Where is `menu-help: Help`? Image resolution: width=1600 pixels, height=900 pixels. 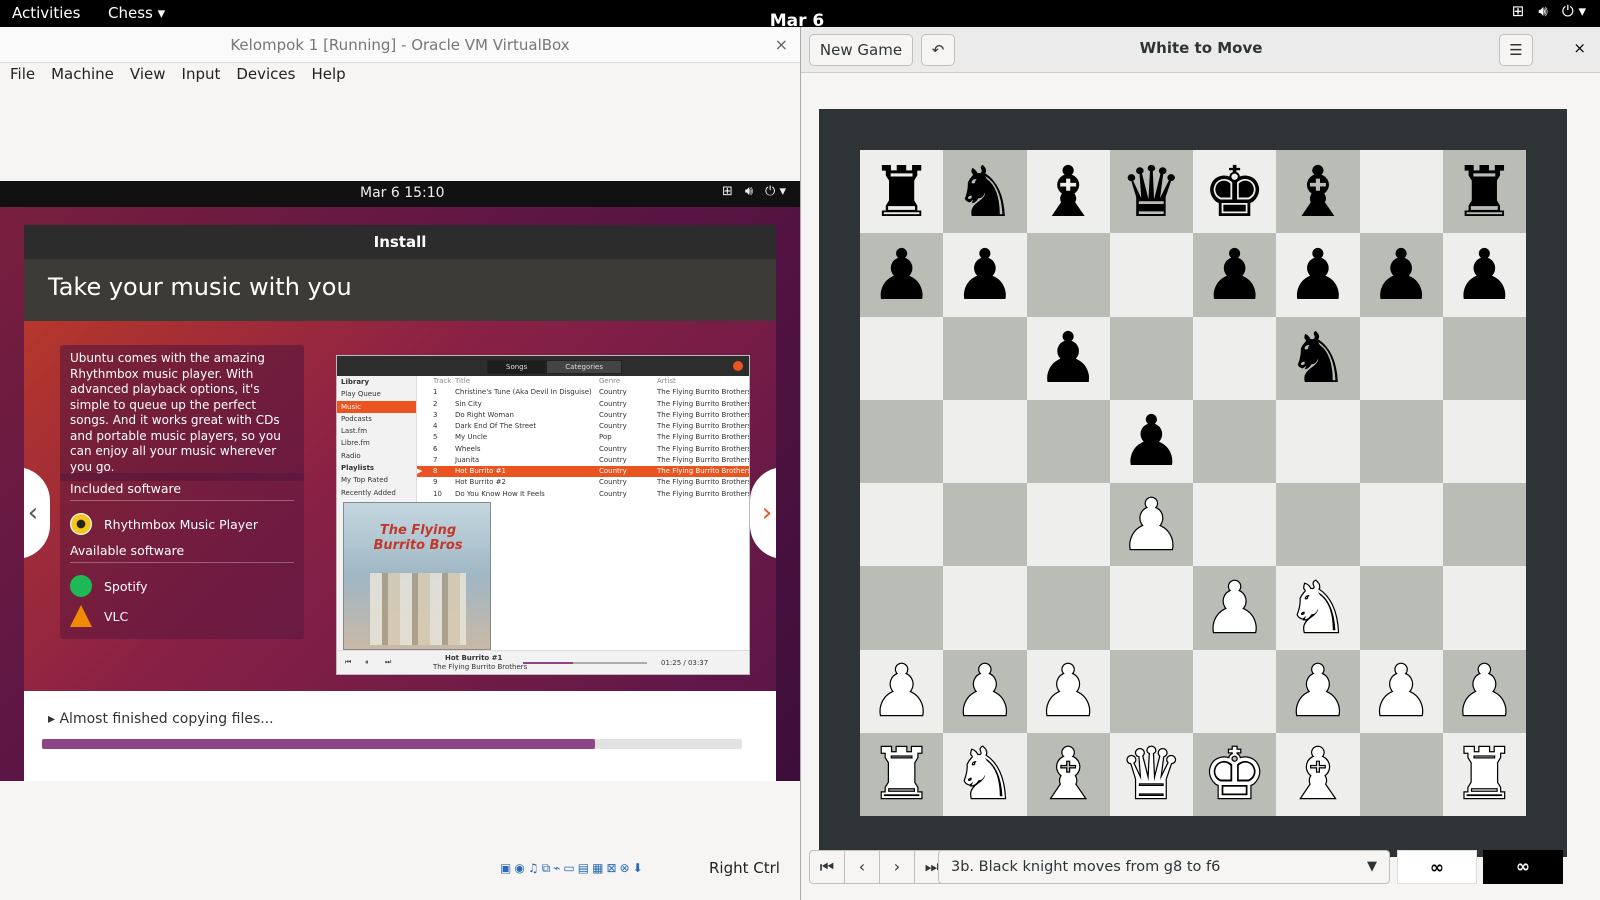
menu-help: Help is located at coordinates (328, 76).